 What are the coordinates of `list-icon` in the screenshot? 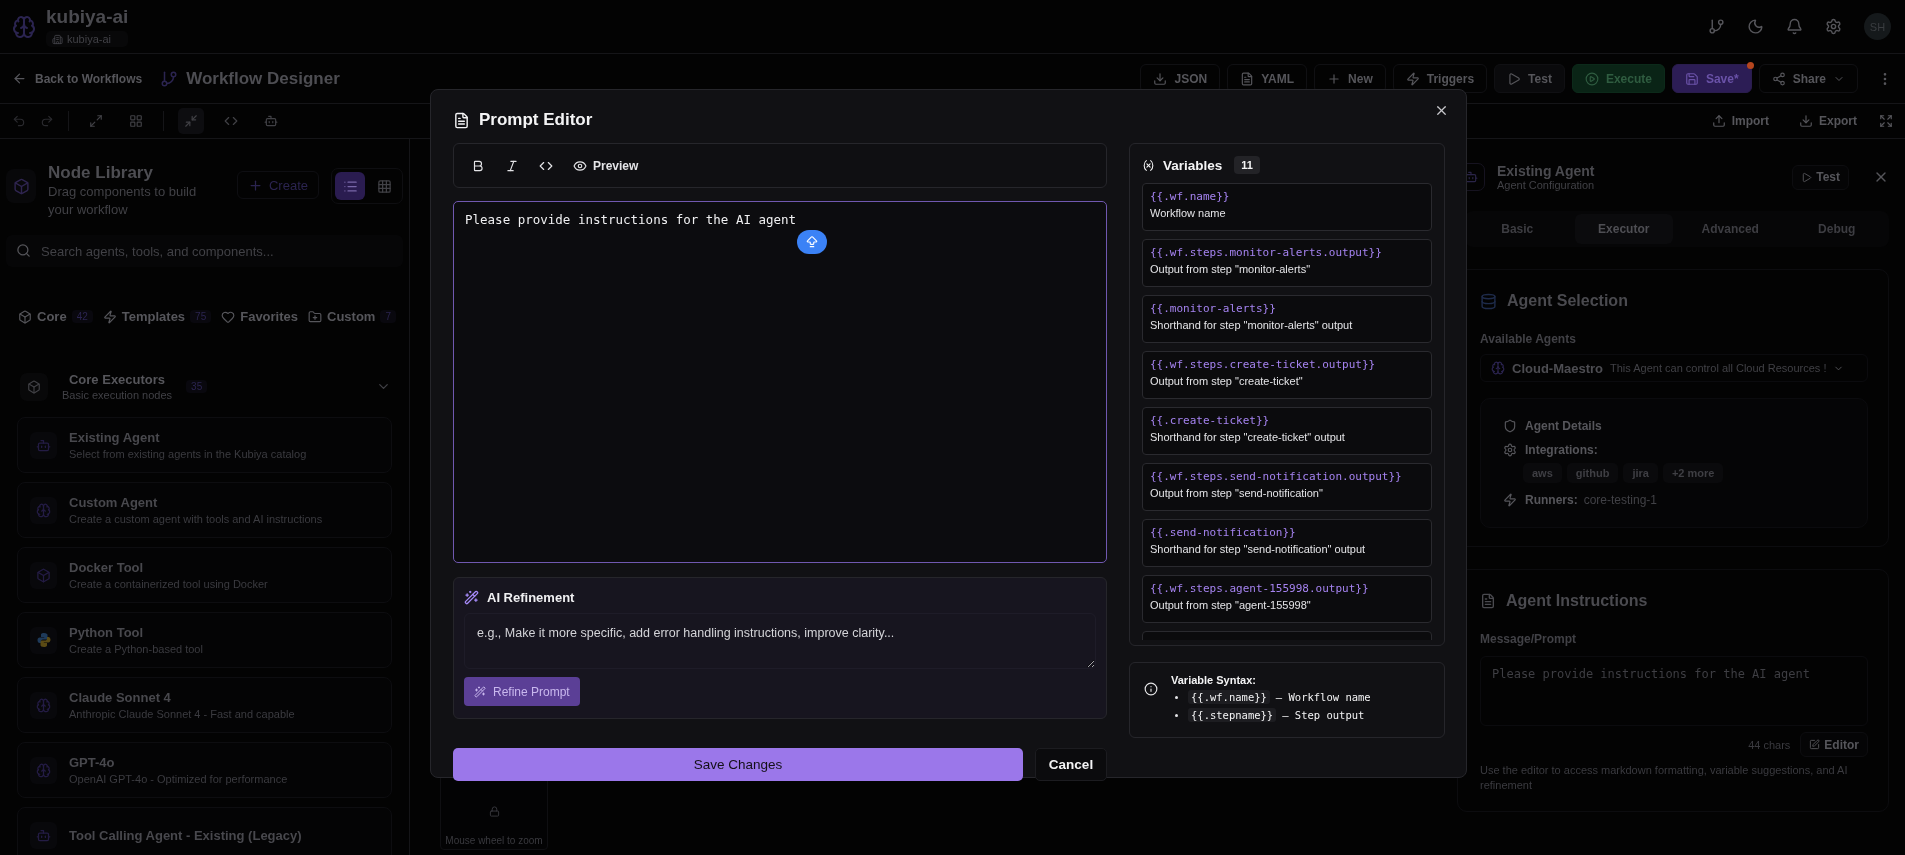 It's located at (350, 186).